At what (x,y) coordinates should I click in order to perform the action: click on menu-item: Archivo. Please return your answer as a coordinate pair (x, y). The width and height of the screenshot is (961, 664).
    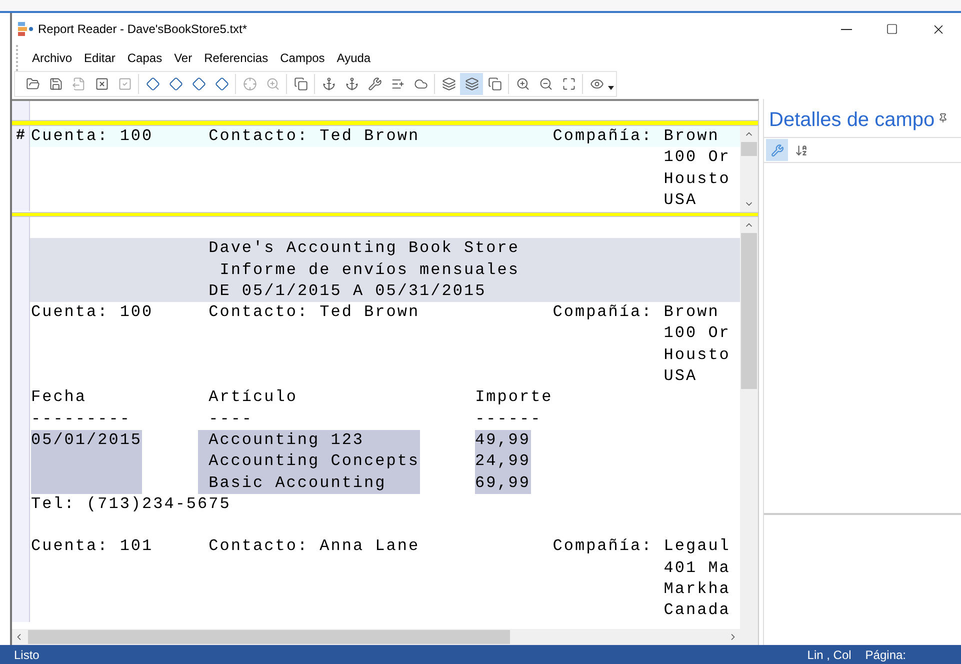
    Looking at the image, I should click on (52, 58).